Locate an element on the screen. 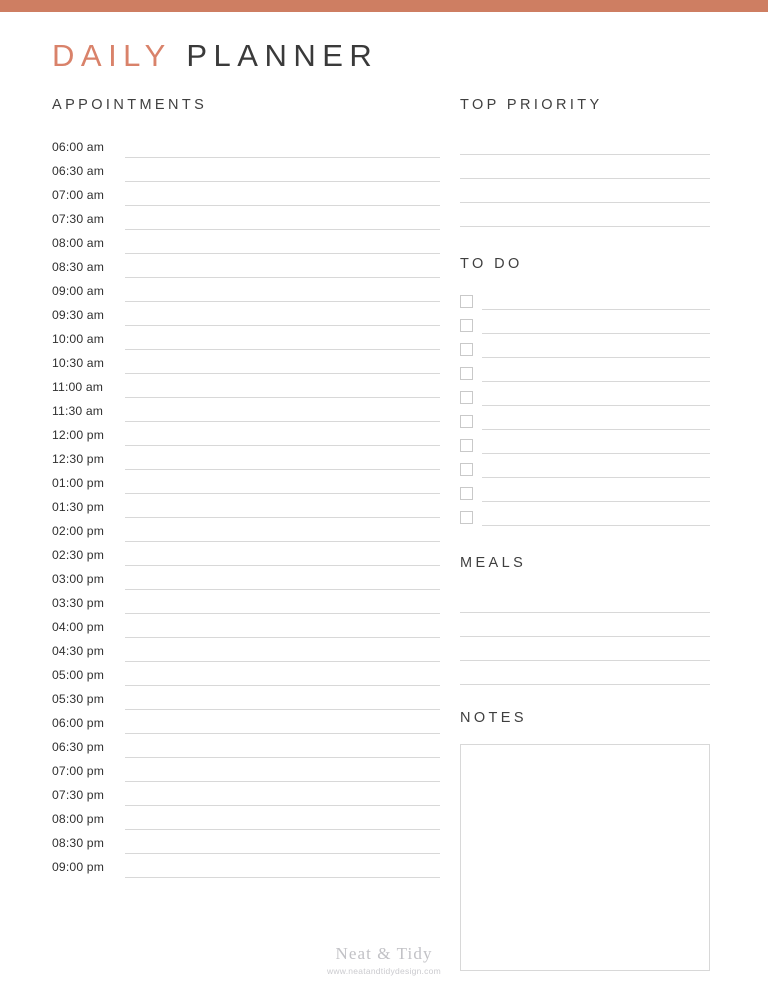 Image resolution: width=768 pixels, height=994 pixels. meals-section: MEALS is located at coordinates (585, 620).